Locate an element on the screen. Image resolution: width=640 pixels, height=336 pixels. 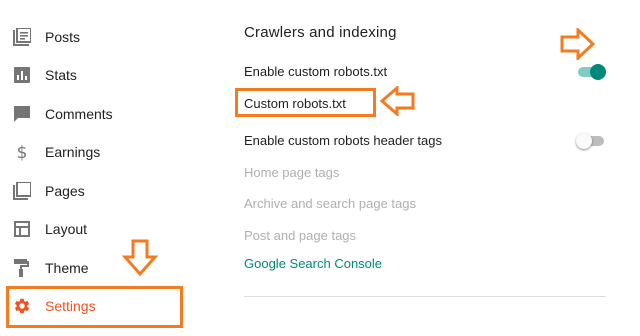
custom-robots-highlight-box is located at coordinates (305, 102).